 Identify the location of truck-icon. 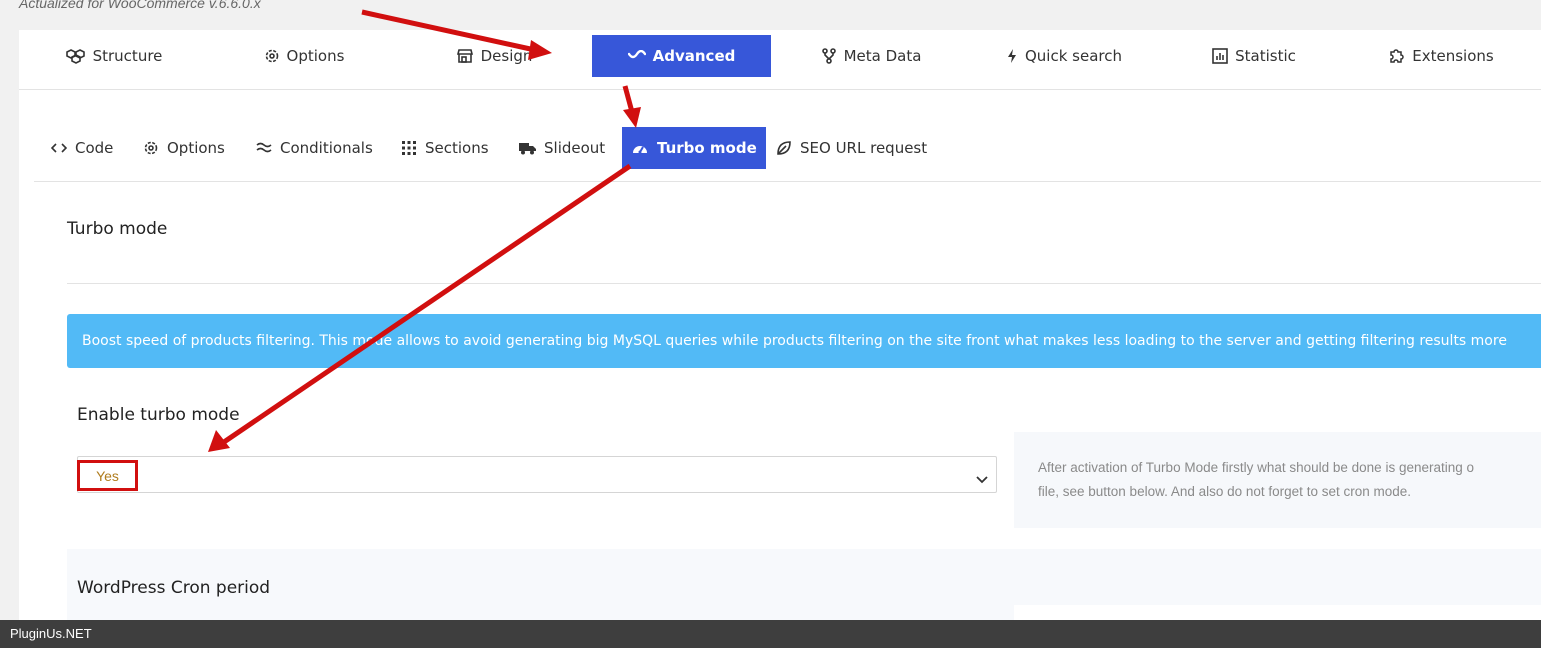
(527, 148).